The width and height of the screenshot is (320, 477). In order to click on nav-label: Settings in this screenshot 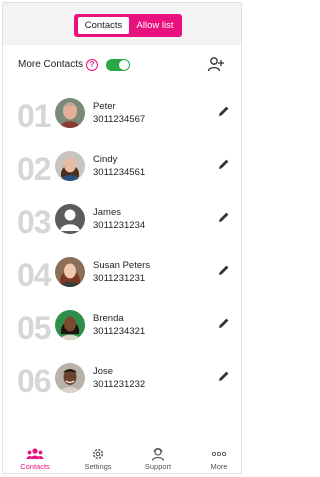, I will do `click(98, 466)`.